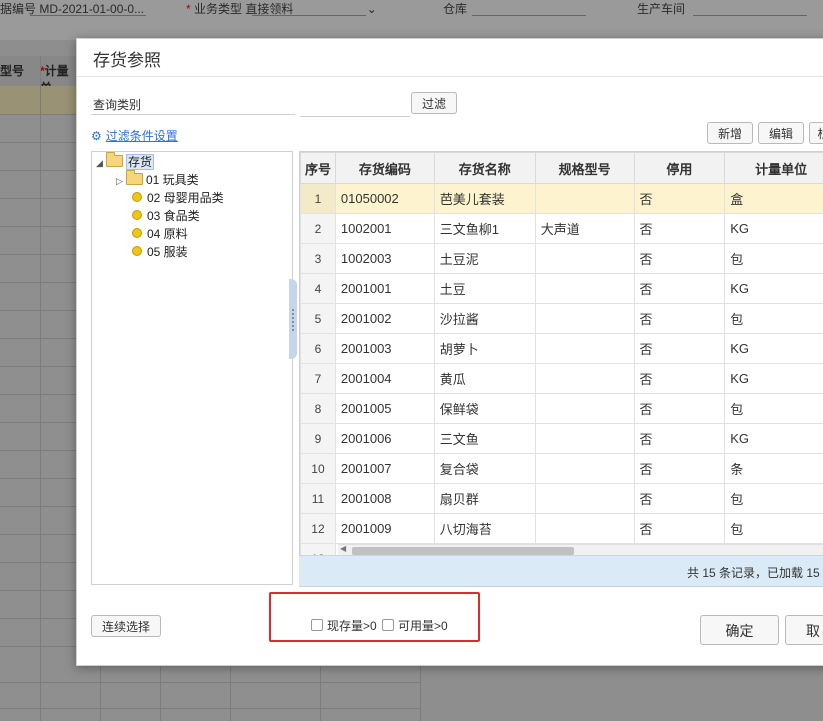  Describe the element at coordinates (561, 570) in the screenshot. I see `grid-footer: 共 15 条记录，已加载 15` at that location.